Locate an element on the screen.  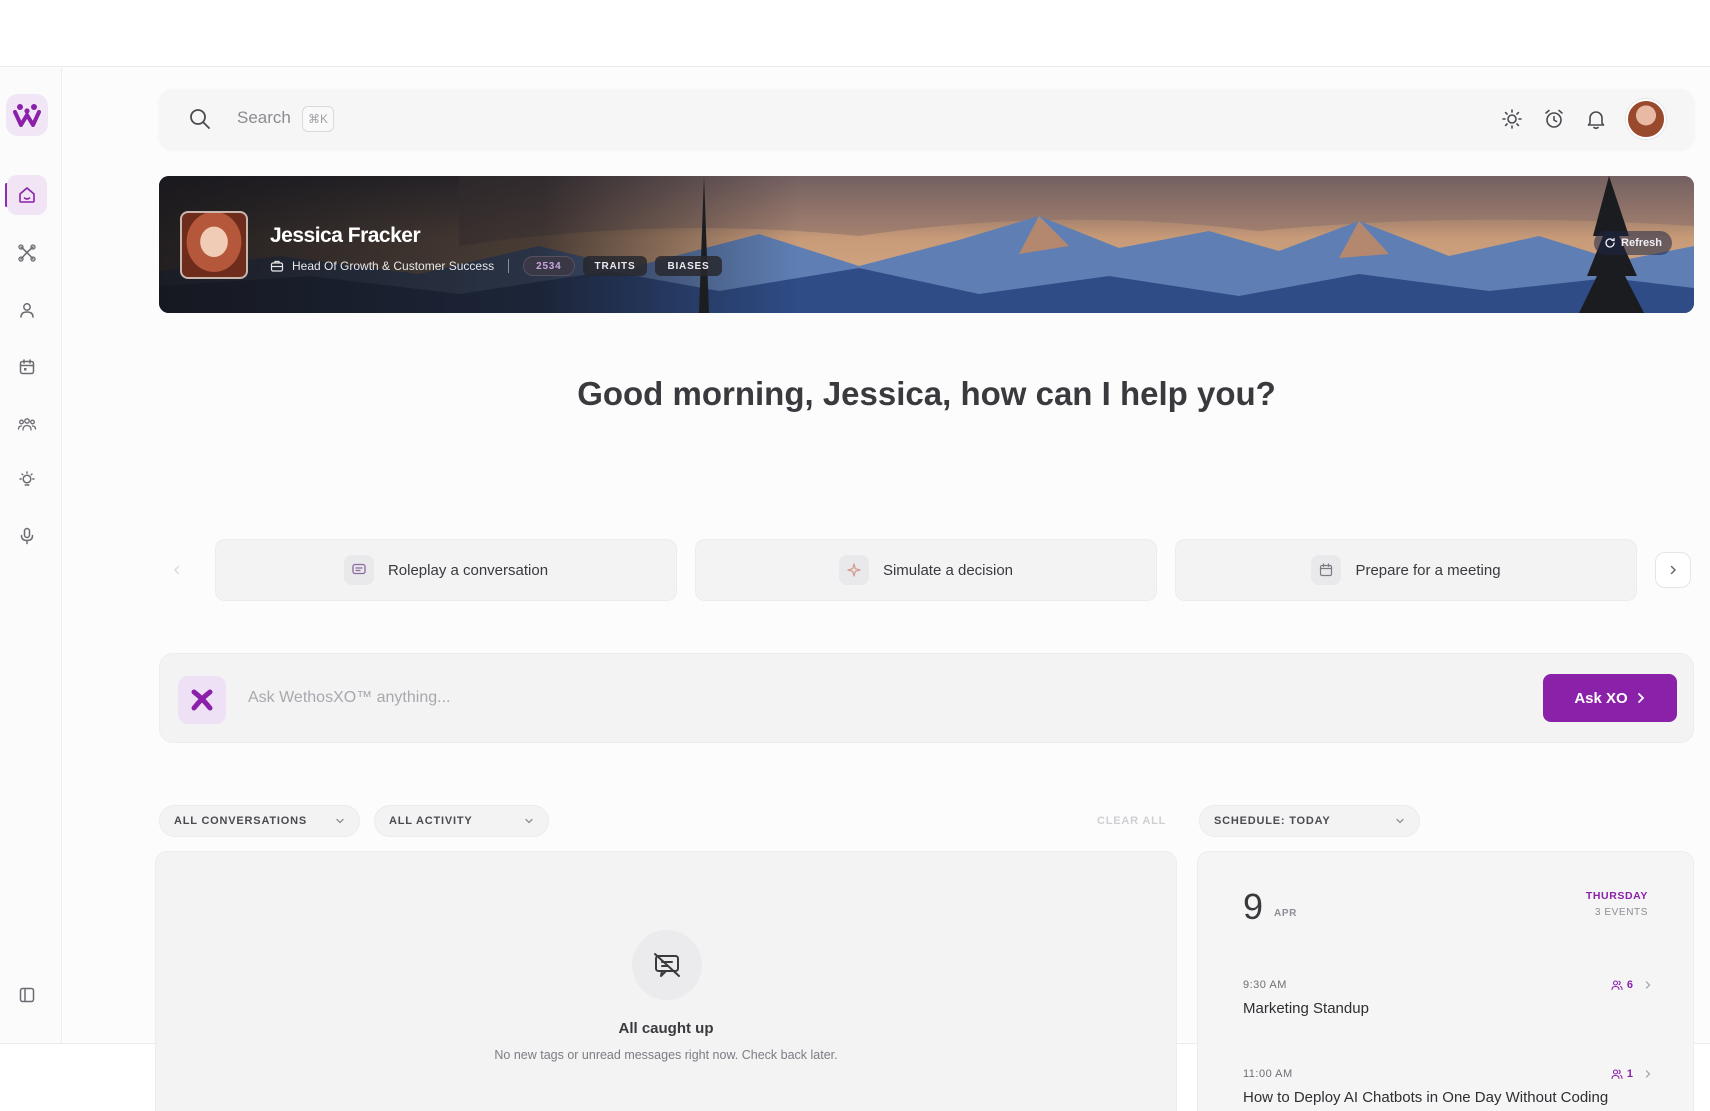
event-time: 11:00 AM is located at coordinates (1268, 1074).